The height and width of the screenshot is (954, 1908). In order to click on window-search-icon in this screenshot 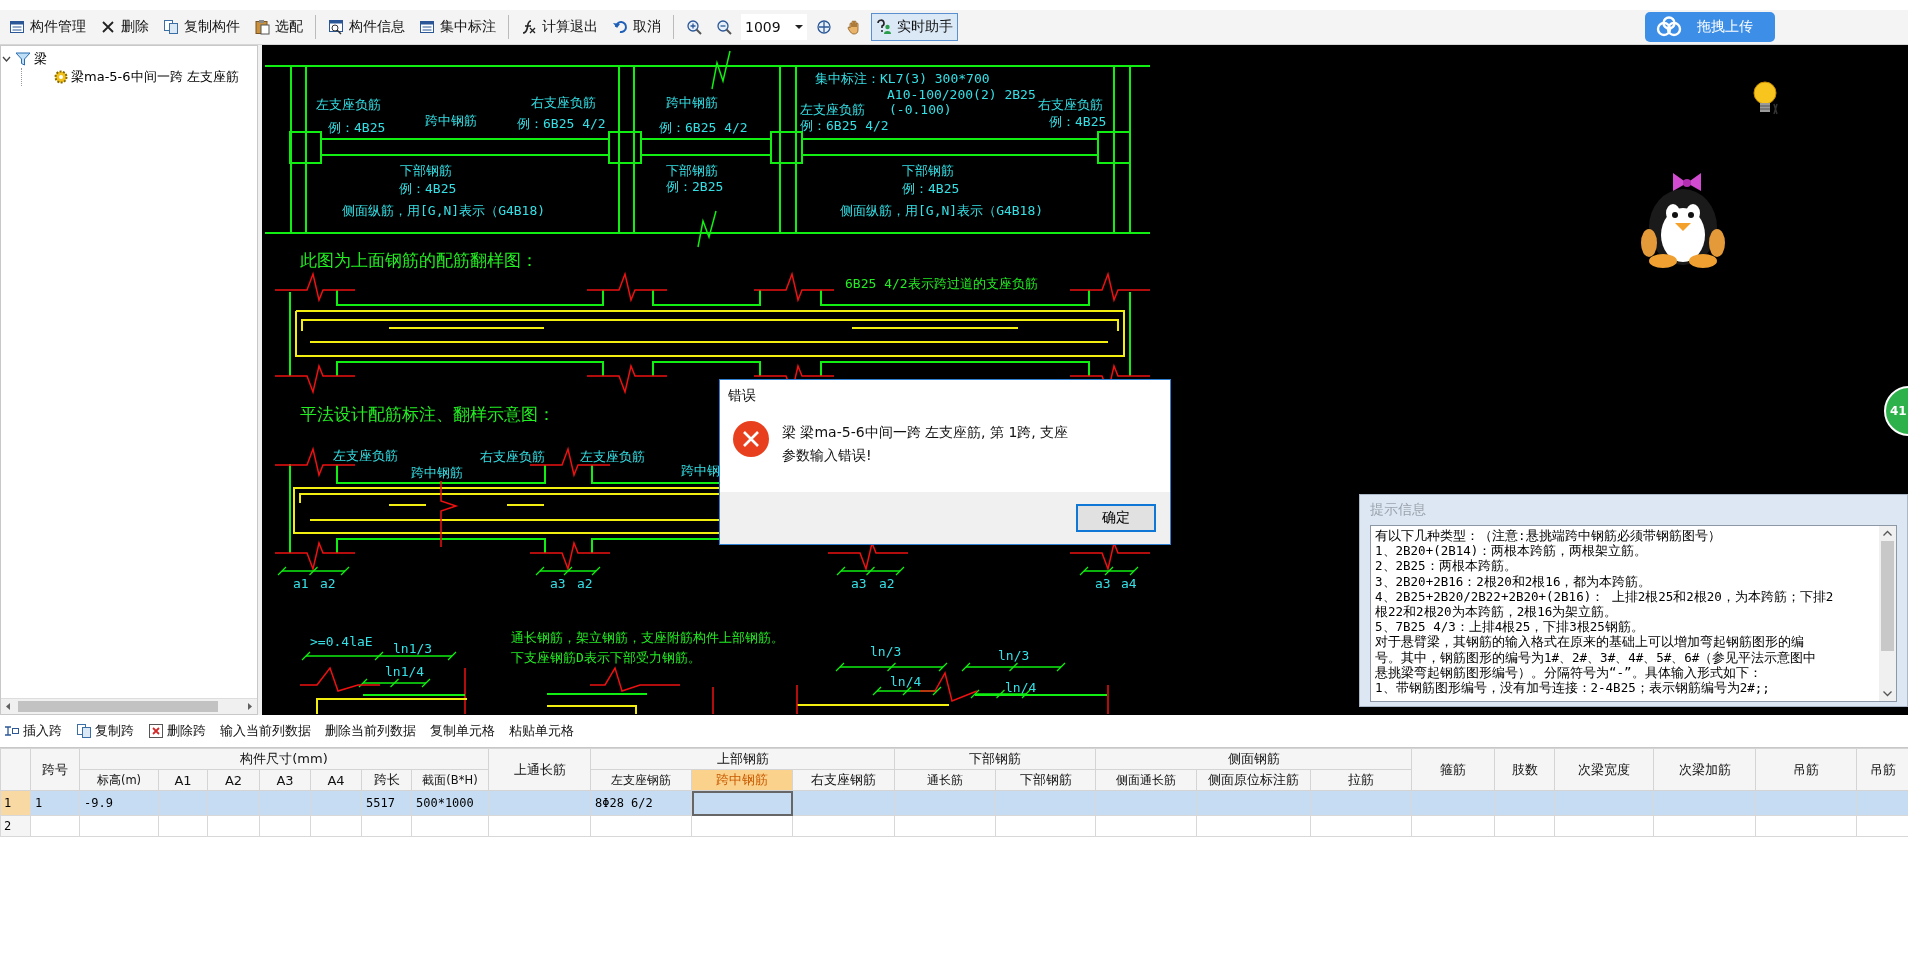, I will do `click(336, 27)`.